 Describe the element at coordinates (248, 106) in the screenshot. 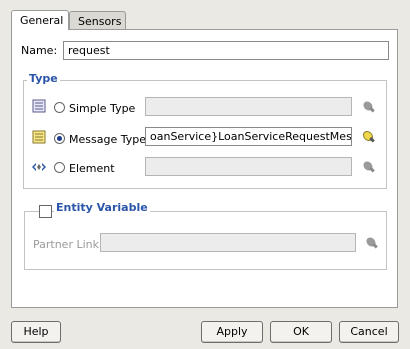

I see `simple-type-field` at that location.